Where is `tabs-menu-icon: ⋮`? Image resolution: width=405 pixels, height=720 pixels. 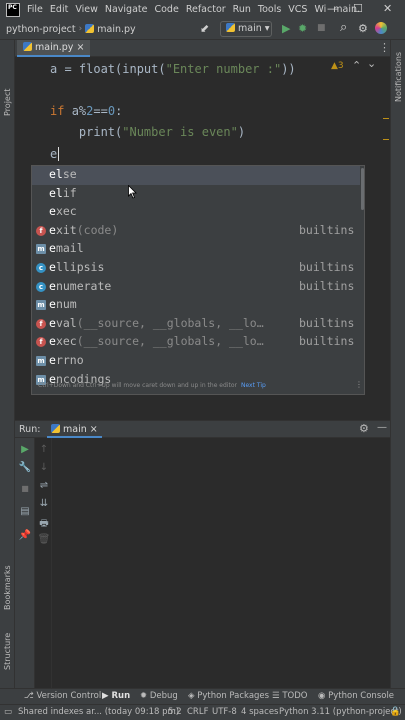 tabs-menu-icon: ⋮ is located at coordinates (384, 47).